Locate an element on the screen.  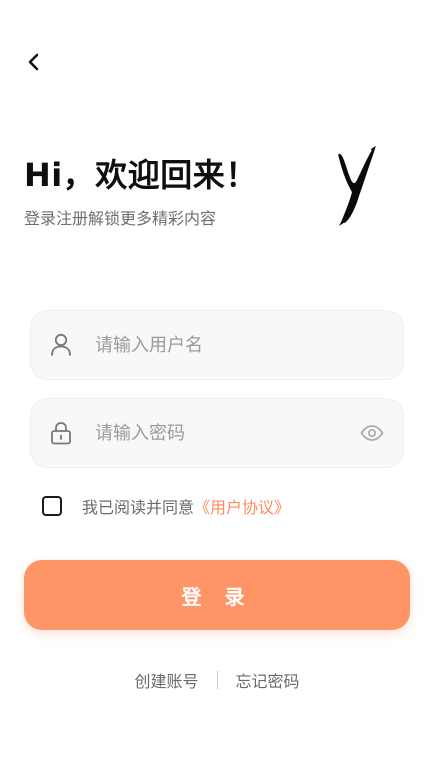
chevron-left-icon is located at coordinates (34, 64).